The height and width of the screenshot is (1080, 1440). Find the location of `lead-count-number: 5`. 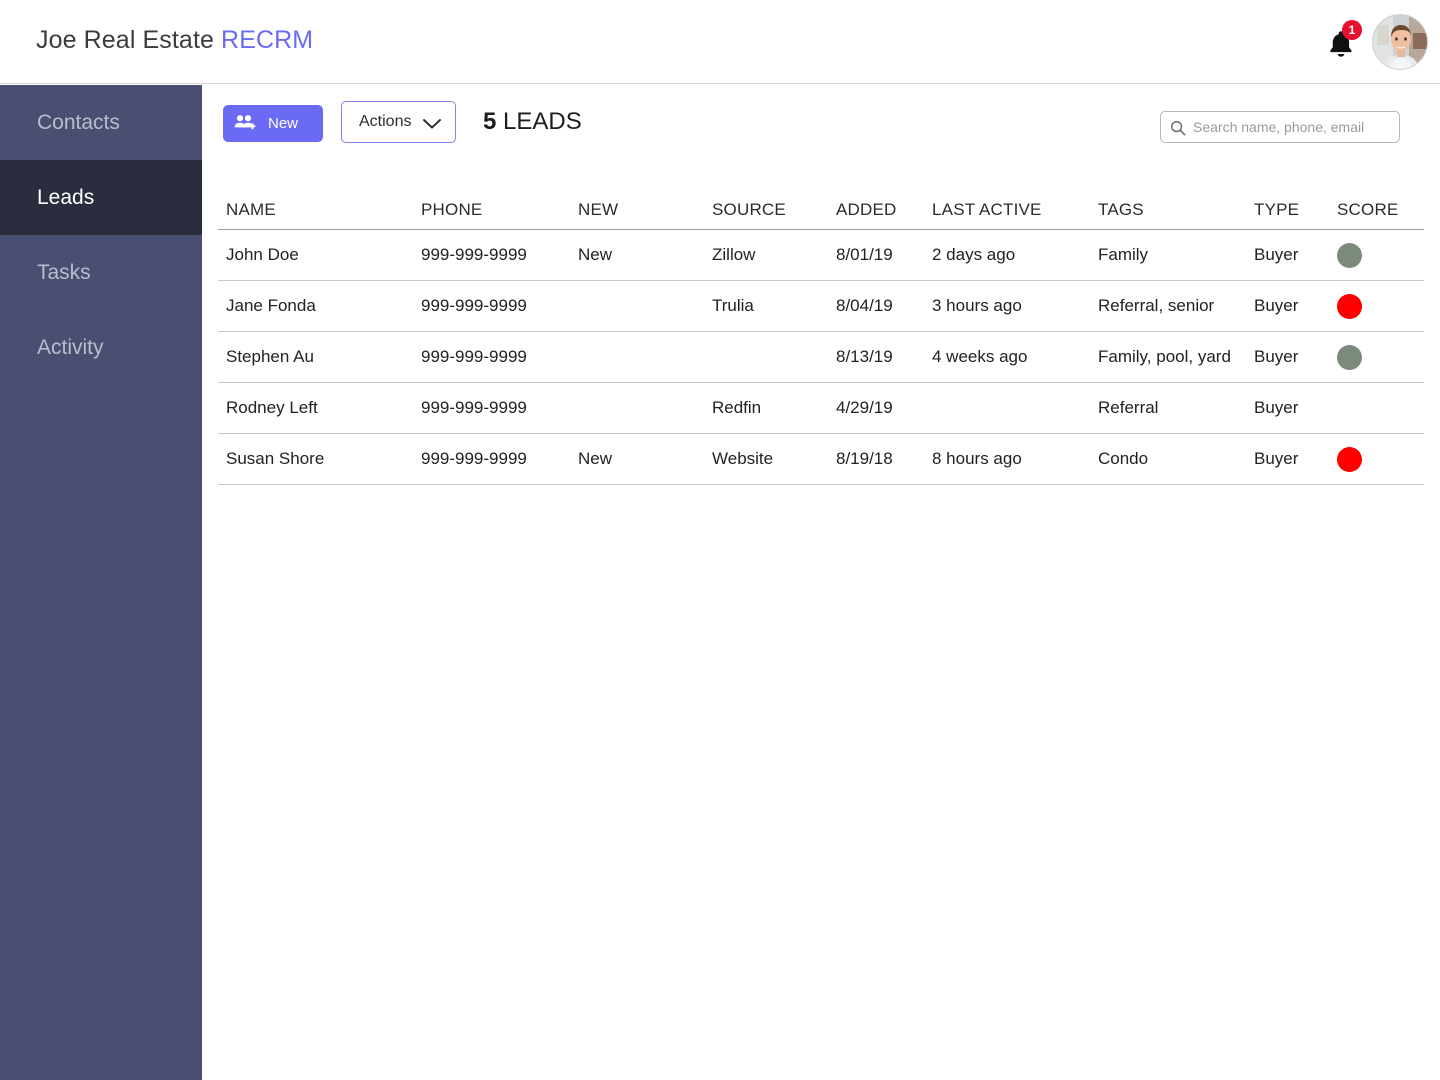

lead-count-number: 5 is located at coordinates (490, 121).